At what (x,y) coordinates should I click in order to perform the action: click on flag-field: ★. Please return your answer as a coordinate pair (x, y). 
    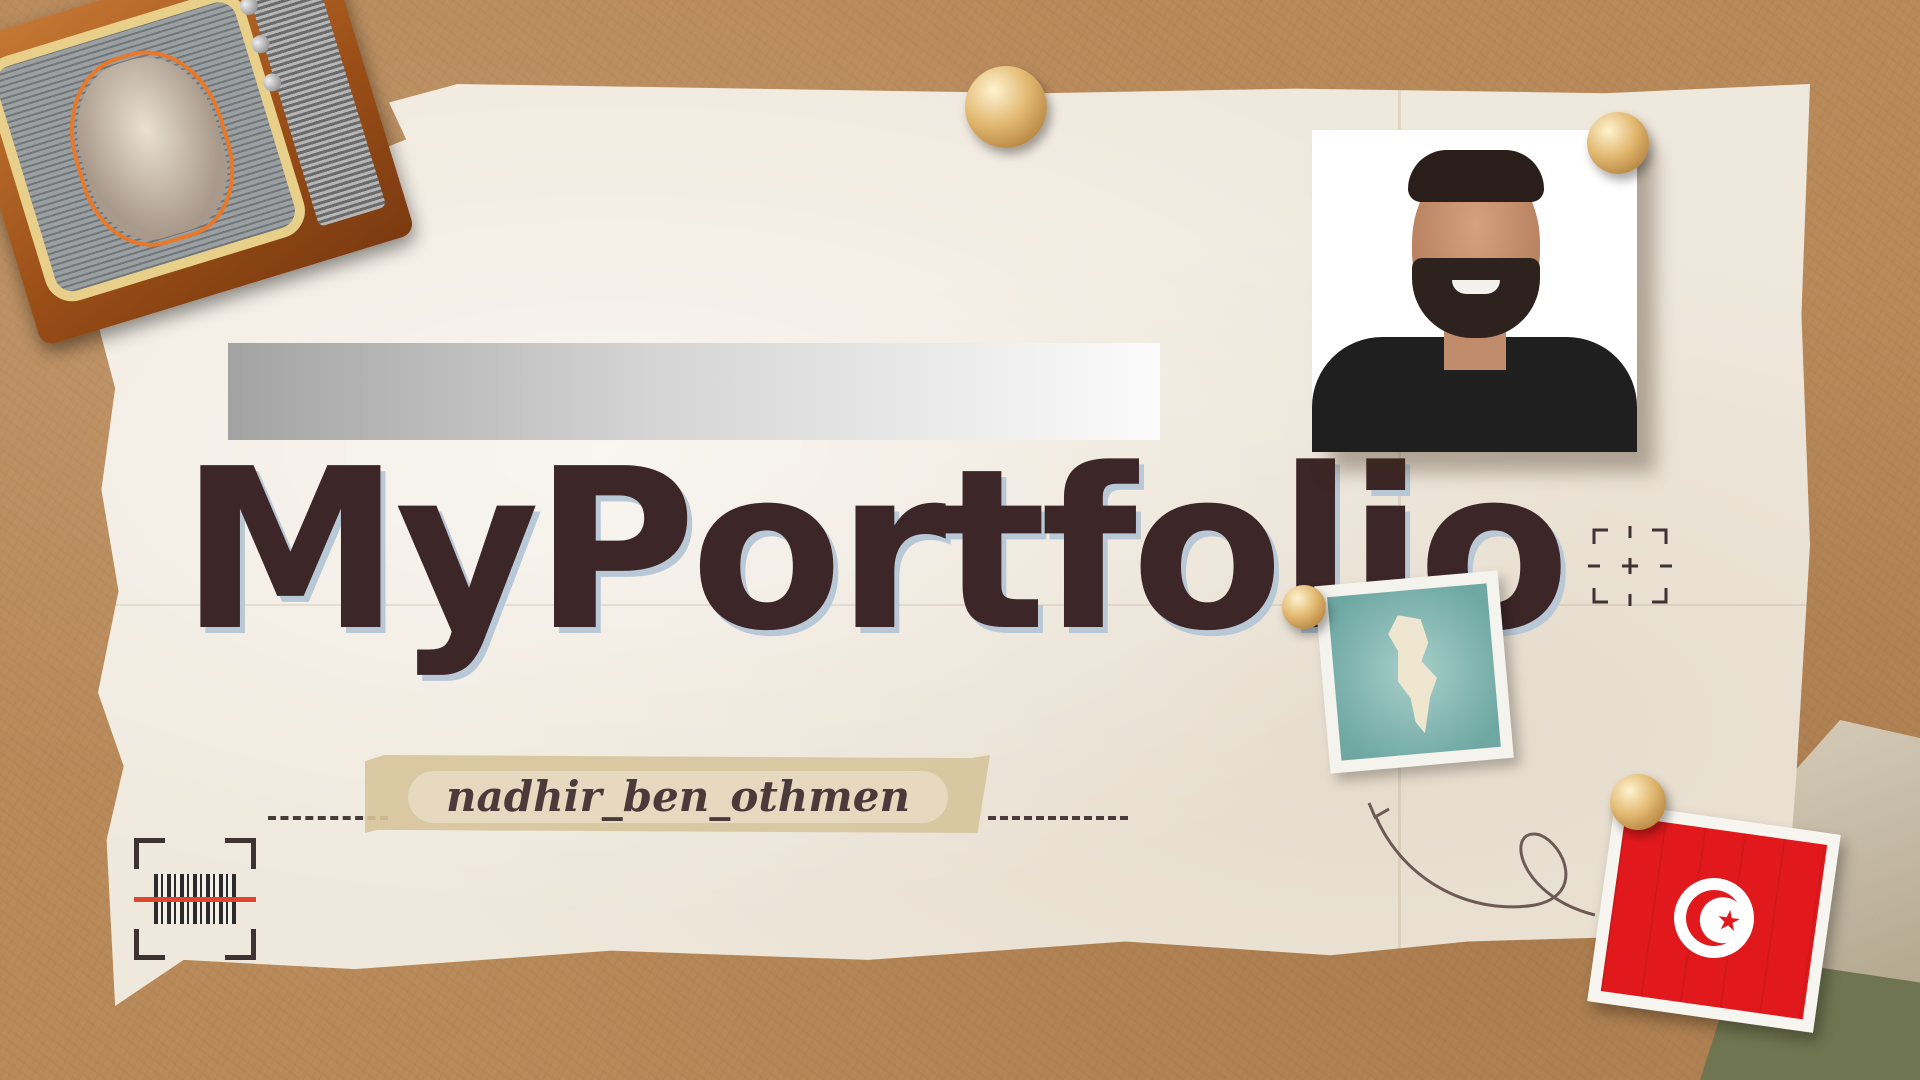
    Looking at the image, I should click on (1714, 918).